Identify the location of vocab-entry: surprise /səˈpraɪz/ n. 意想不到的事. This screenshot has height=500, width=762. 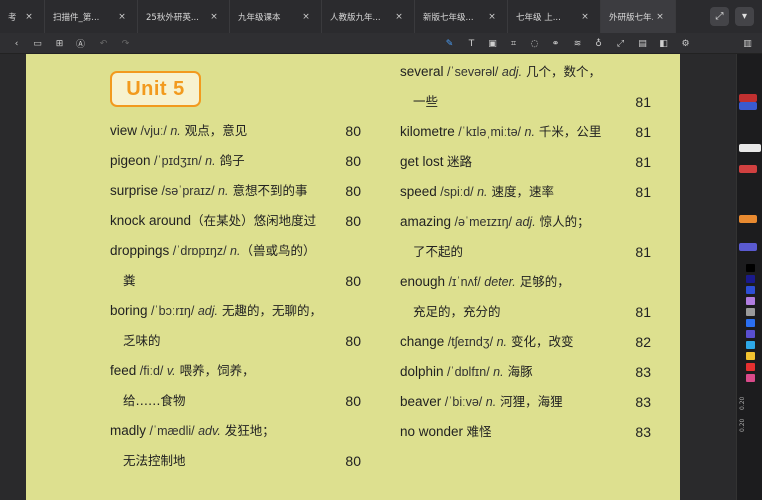
(208, 191).